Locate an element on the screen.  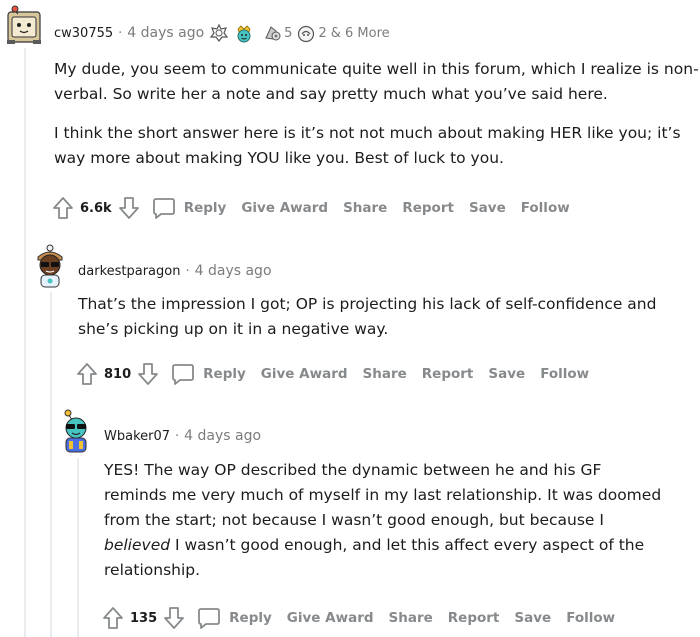
username: Wbaker07 is located at coordinates (137, 436).